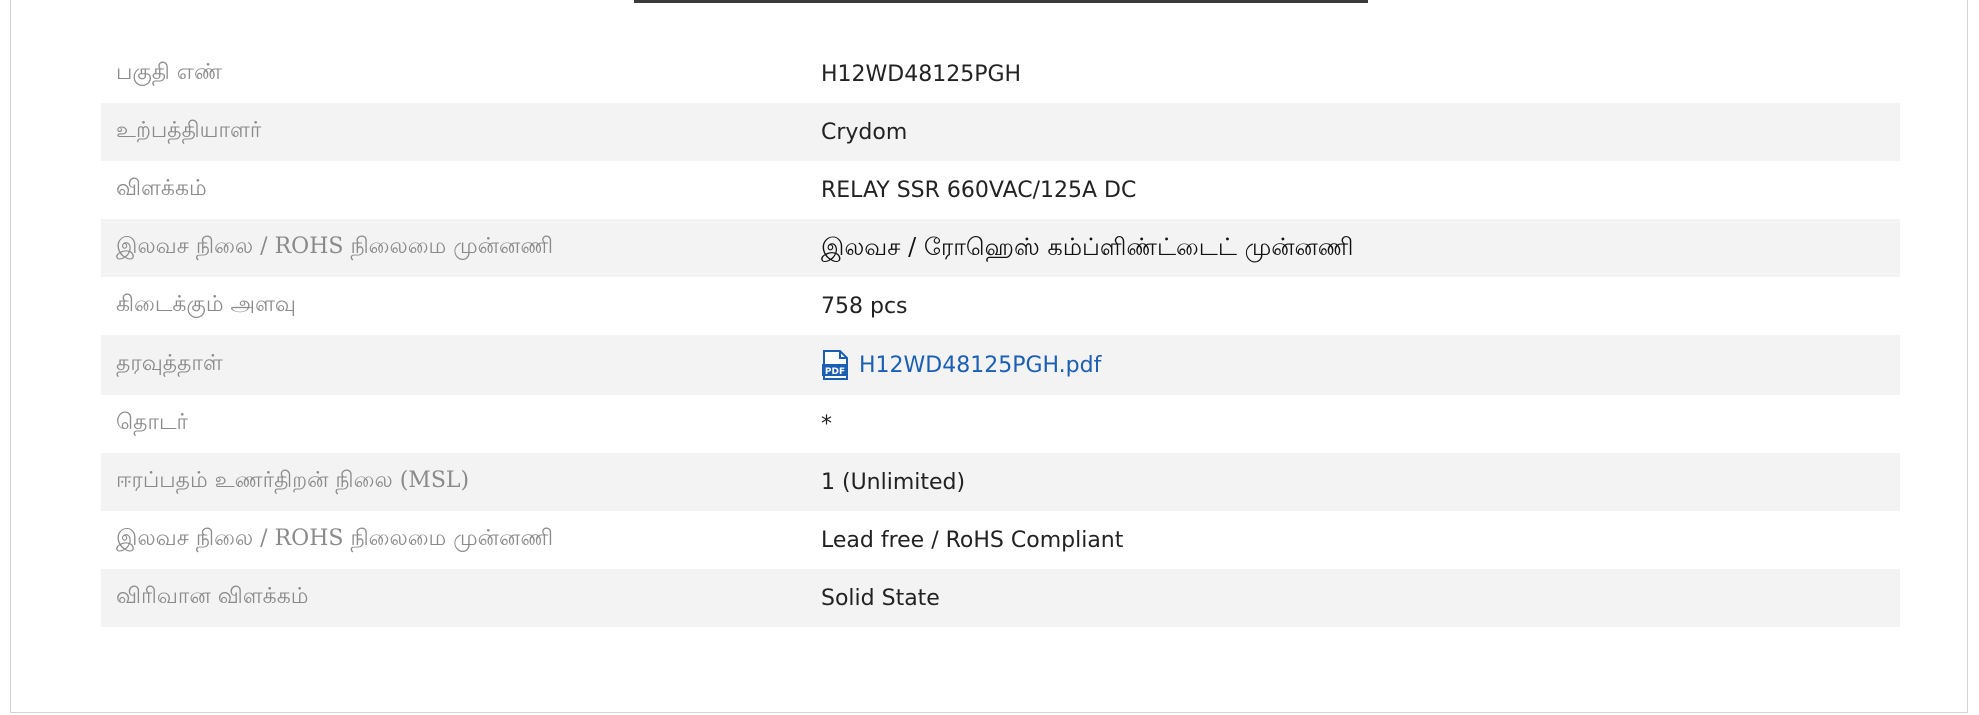 Image resolution: width=1979 pixels, height=715 pixels. I want to click on spec-label: தொடர், so click(152, 422).